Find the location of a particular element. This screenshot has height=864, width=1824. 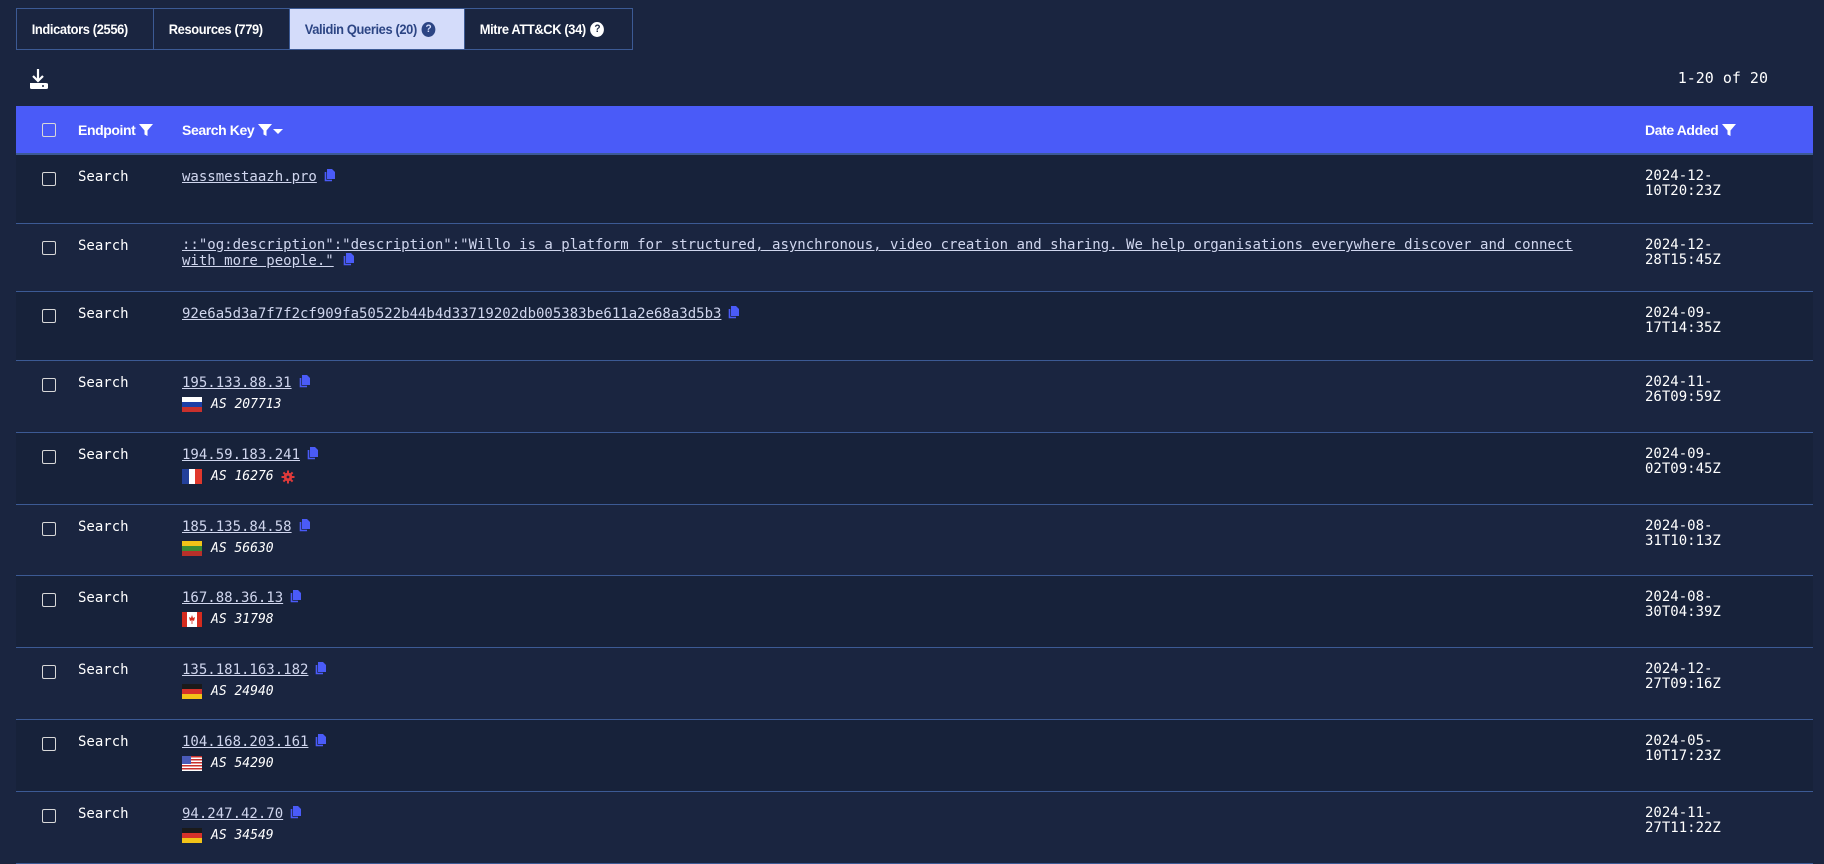

date-added-cell: 2024-12- 27T09:16Z is located at coordinates (1690, 677).